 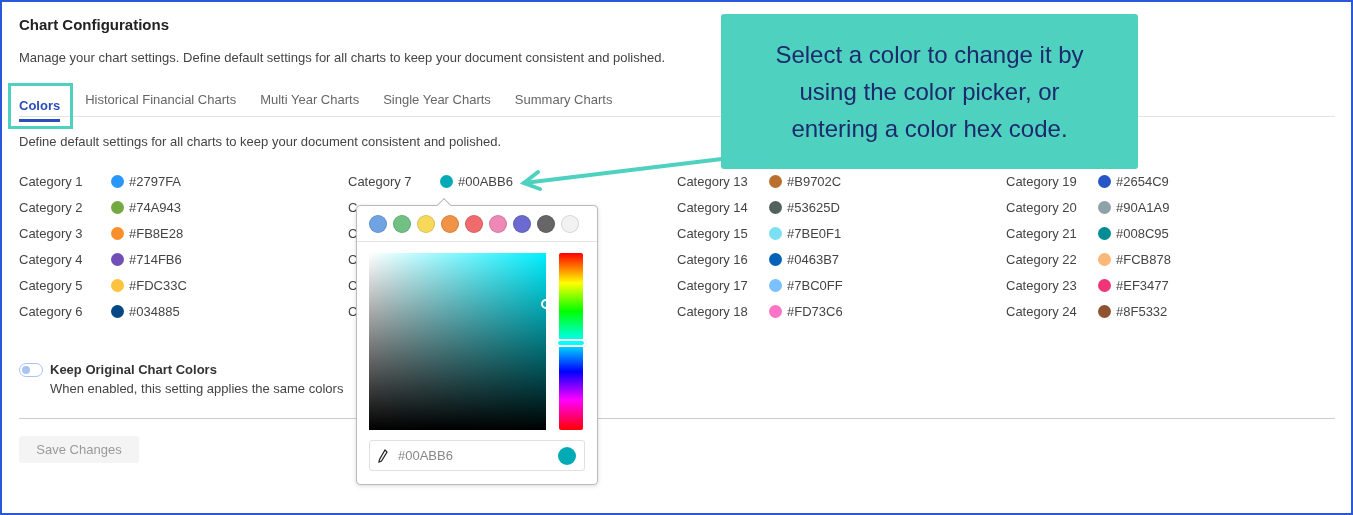 What do you see at coordinates (316, 100) in the screenshot?
I see `tab: Multi Year Charts` at bounding box center [316, 100].